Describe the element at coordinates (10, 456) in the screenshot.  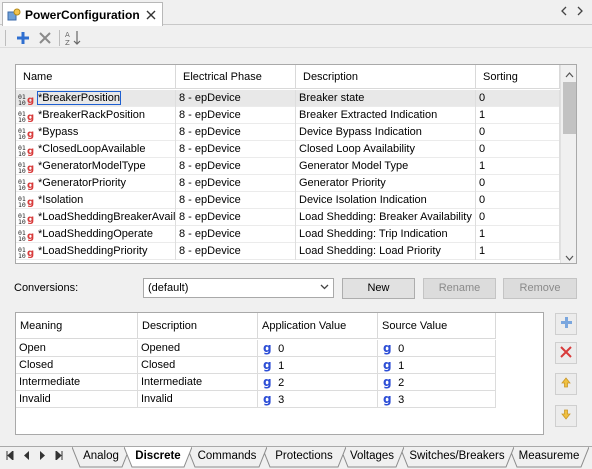
I see `first-tab-icon` at that location.